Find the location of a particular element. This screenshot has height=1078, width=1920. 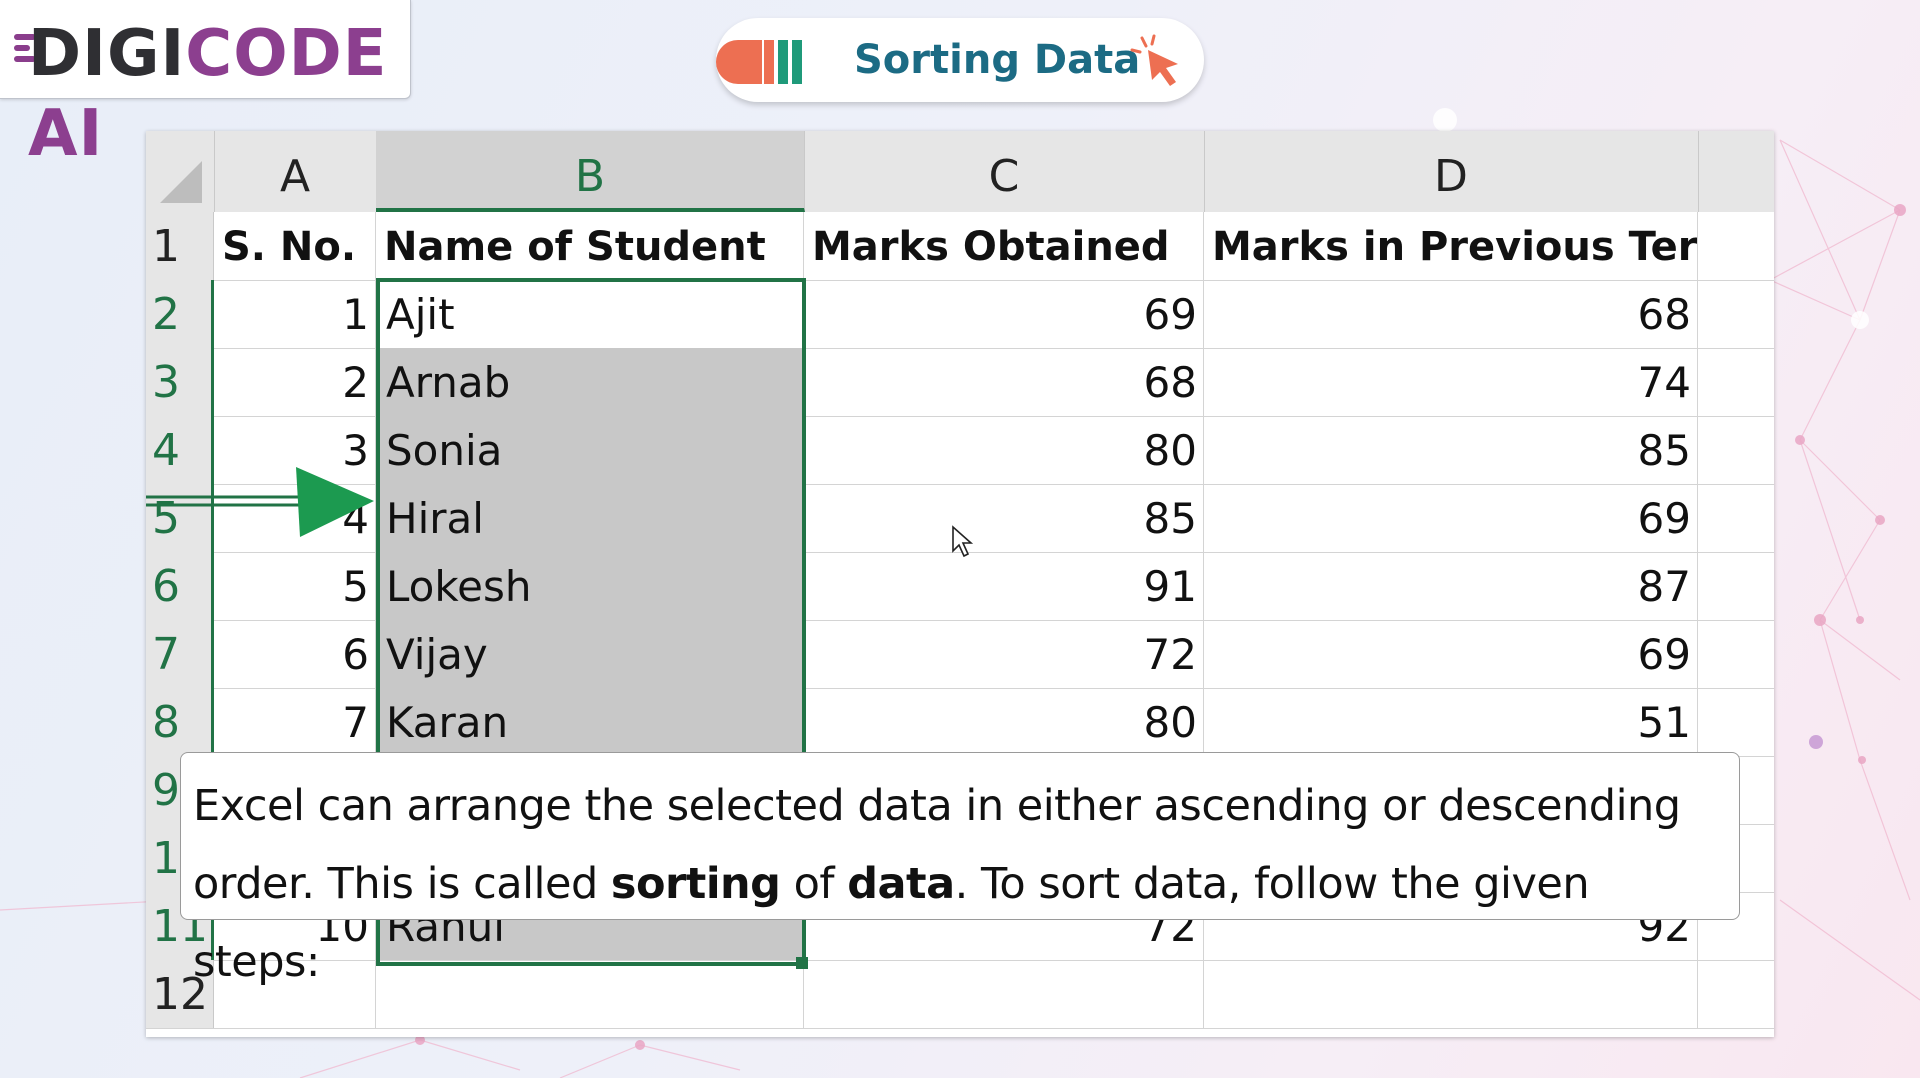

row-number: 2 is located at coordinates (180, 314).